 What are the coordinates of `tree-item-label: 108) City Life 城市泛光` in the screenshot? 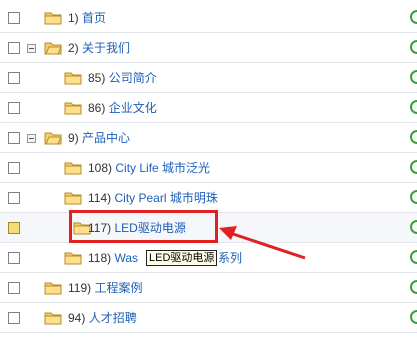 It's located at (149, 168).